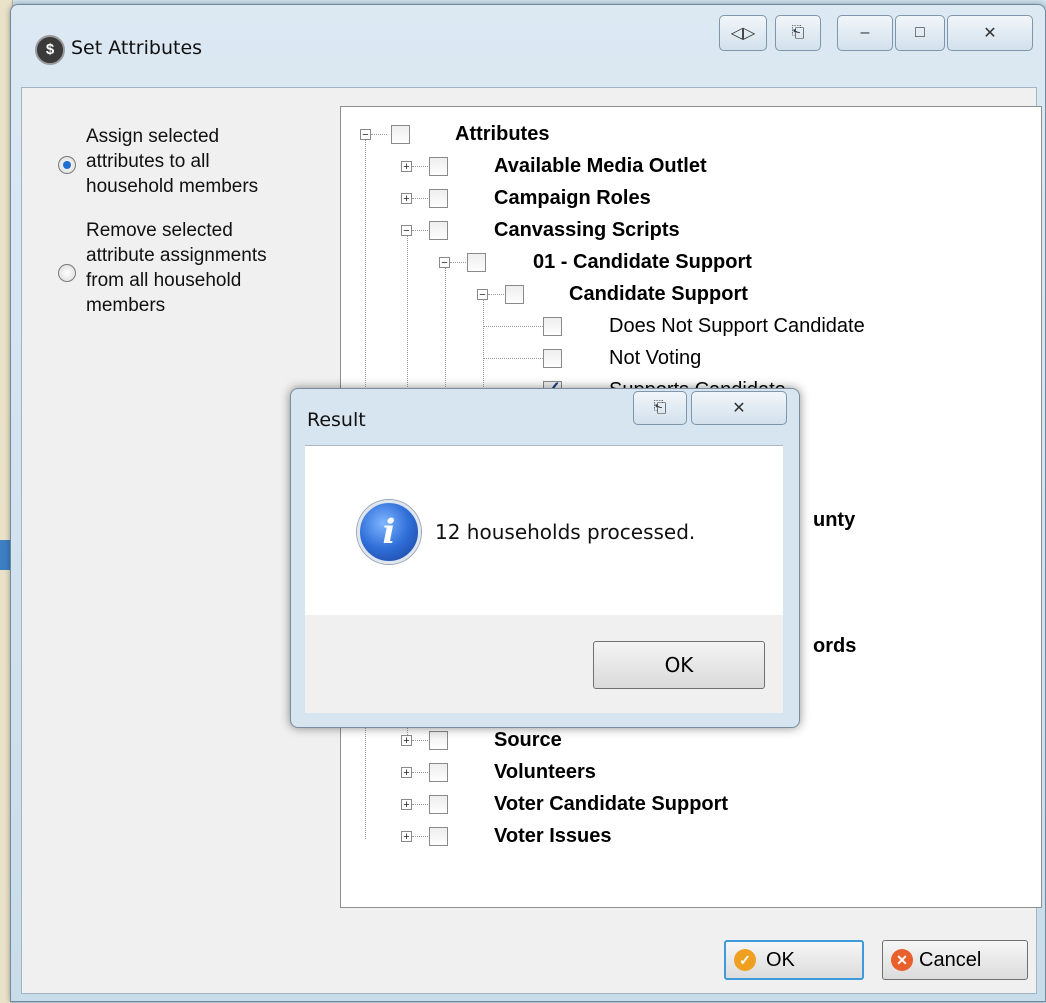 The height and width of the screenshot is (1003, 1046). What do you see at coordinates (572, 198) in the screenshot?
I see `tree-node-label: Campaign Roles` at bounding box center [572, 198].